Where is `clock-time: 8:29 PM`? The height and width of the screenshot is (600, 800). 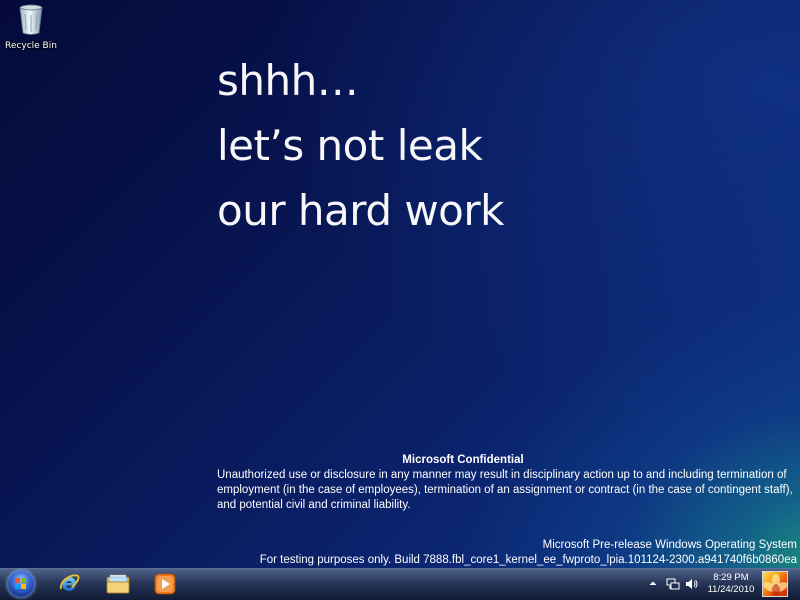
clock-time: 8:29 PM is located at coordinates (731, 577).